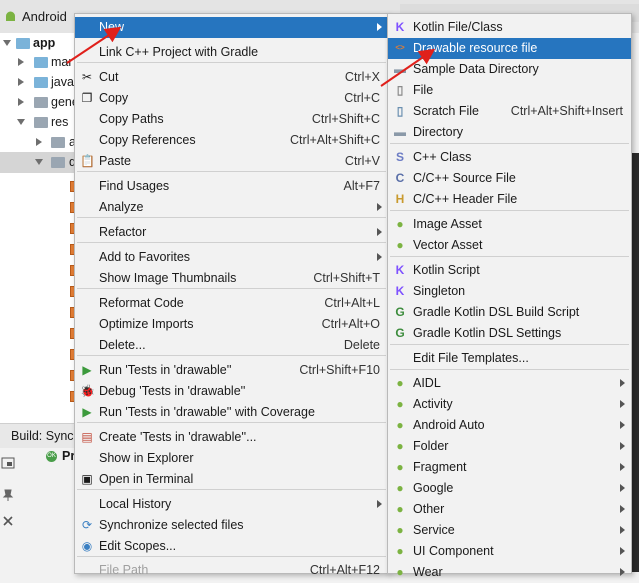 The image size is (639, 583). I want to click on submenu-item-other: ● Other, so click(509, 509).